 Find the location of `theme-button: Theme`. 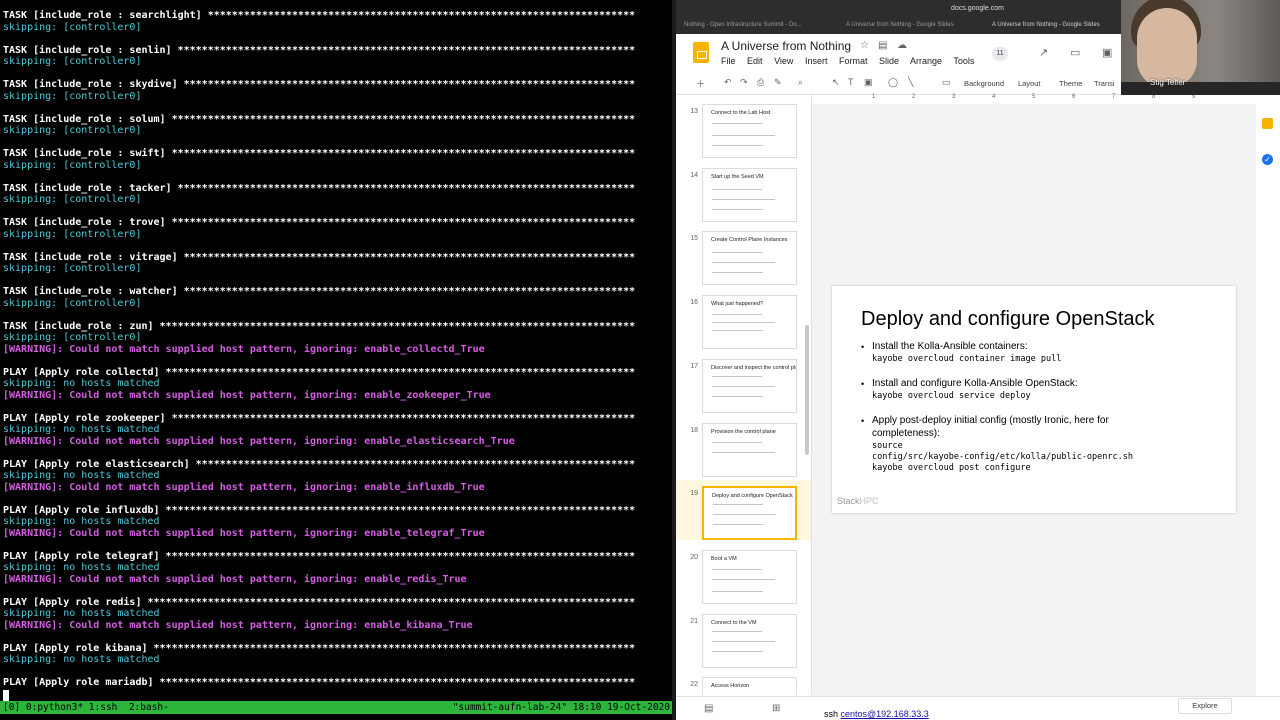

theme-button: Theme is located at coordinates (1070, 83).